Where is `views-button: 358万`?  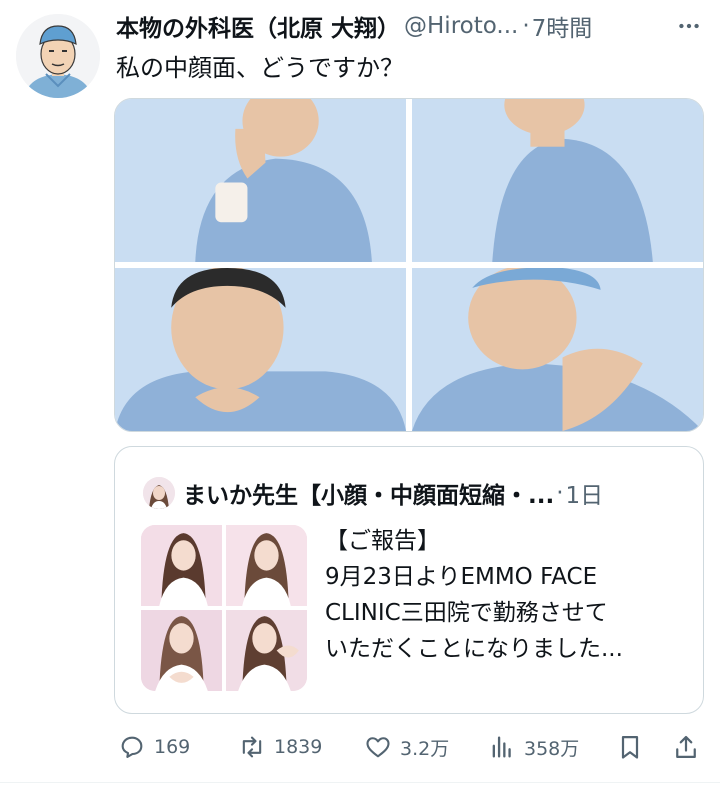 views-button: 358万 is located at coordinates (533, 747).